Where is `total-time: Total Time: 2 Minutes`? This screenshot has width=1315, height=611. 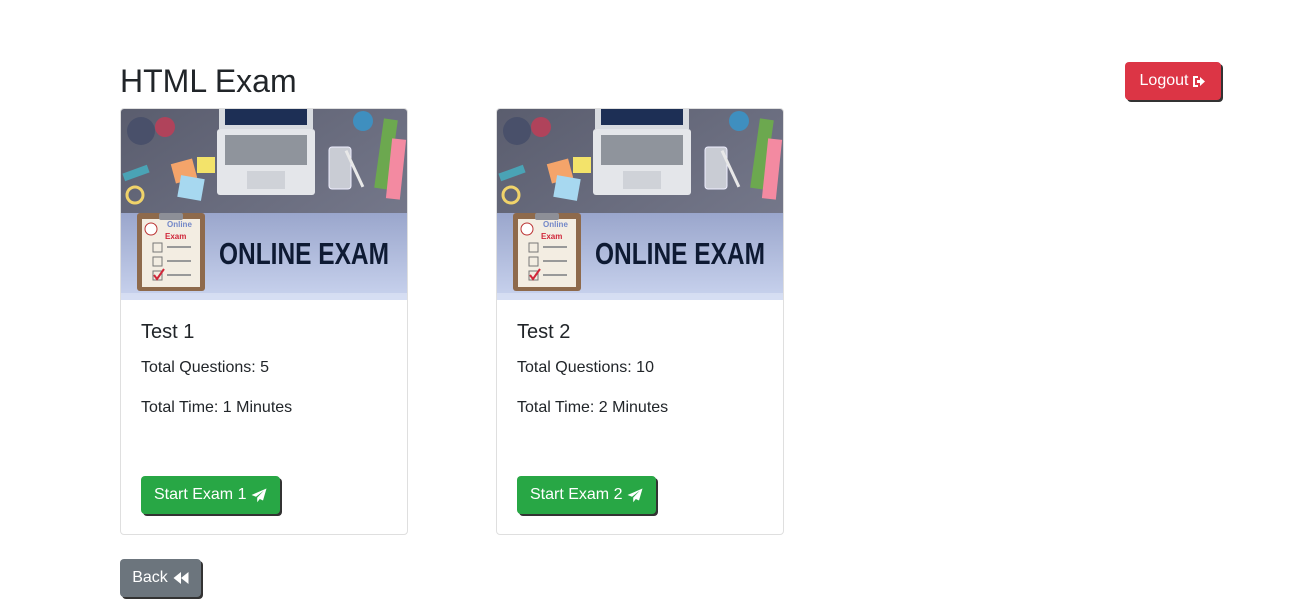
total-time: Total Time: 2 Minutes is located at coordinates (593, 407).